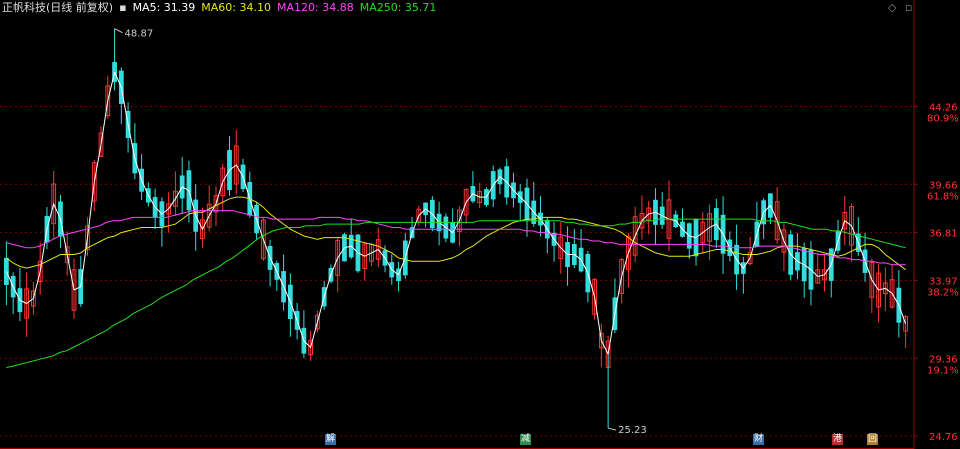 This screenshot has width=960, height=449. Describe the element at coordinates (58, 7) in the screenshot. I see `stock-title: 正帆科技(日线 前复权)` at that location.